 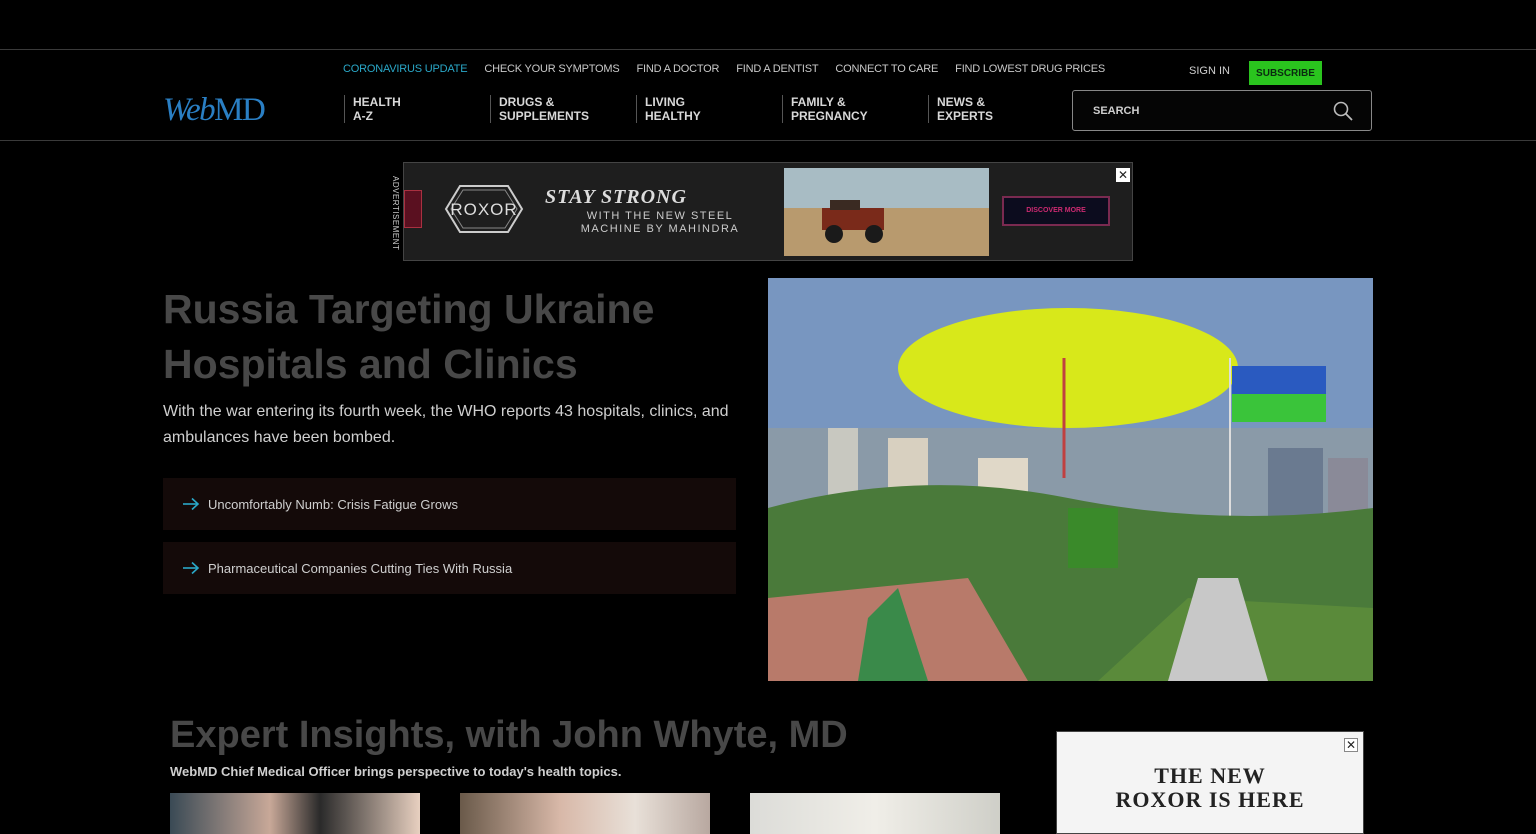 What do you see at coordinates (1001, 109) in the screenshot?
I see `nav-item-news-experts: NEWS & EXPERTS` at bounding box center [1001, 109].